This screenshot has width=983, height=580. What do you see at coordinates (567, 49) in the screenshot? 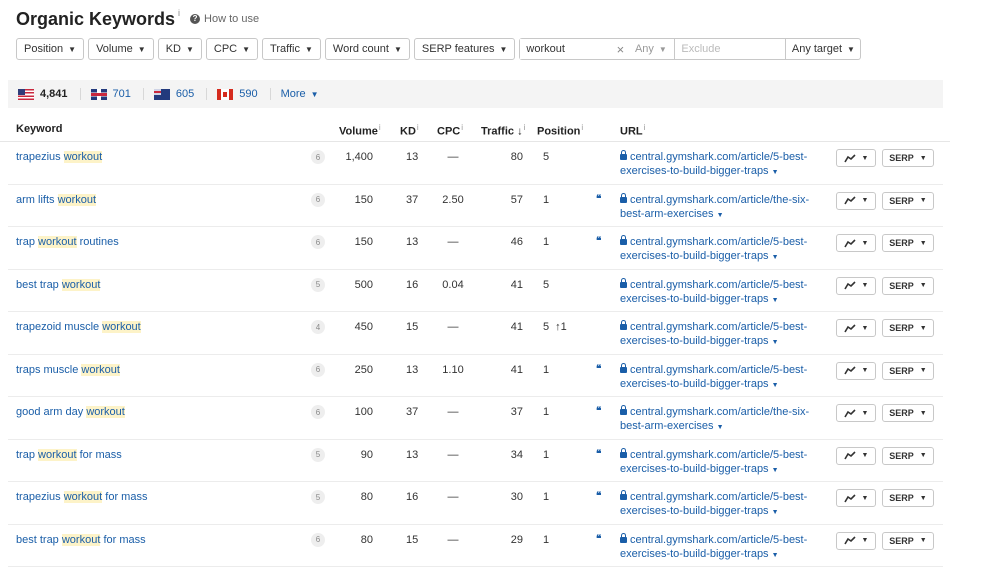
I see `search-input` at bounding box center [567, 49].